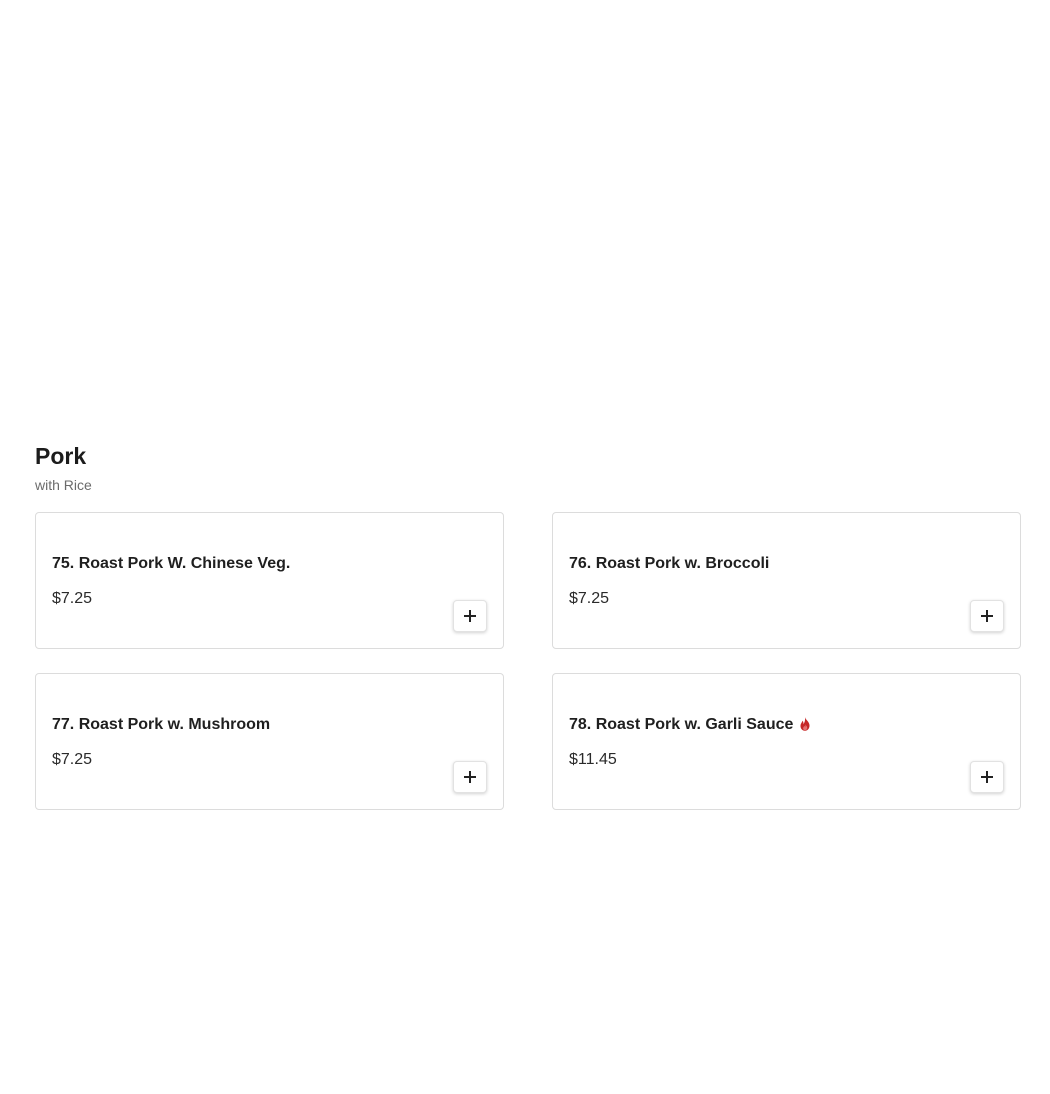  Describe the element at coordinates (63, 485) in the screenshot. I see `section-subtitle: with Rice` at that location.